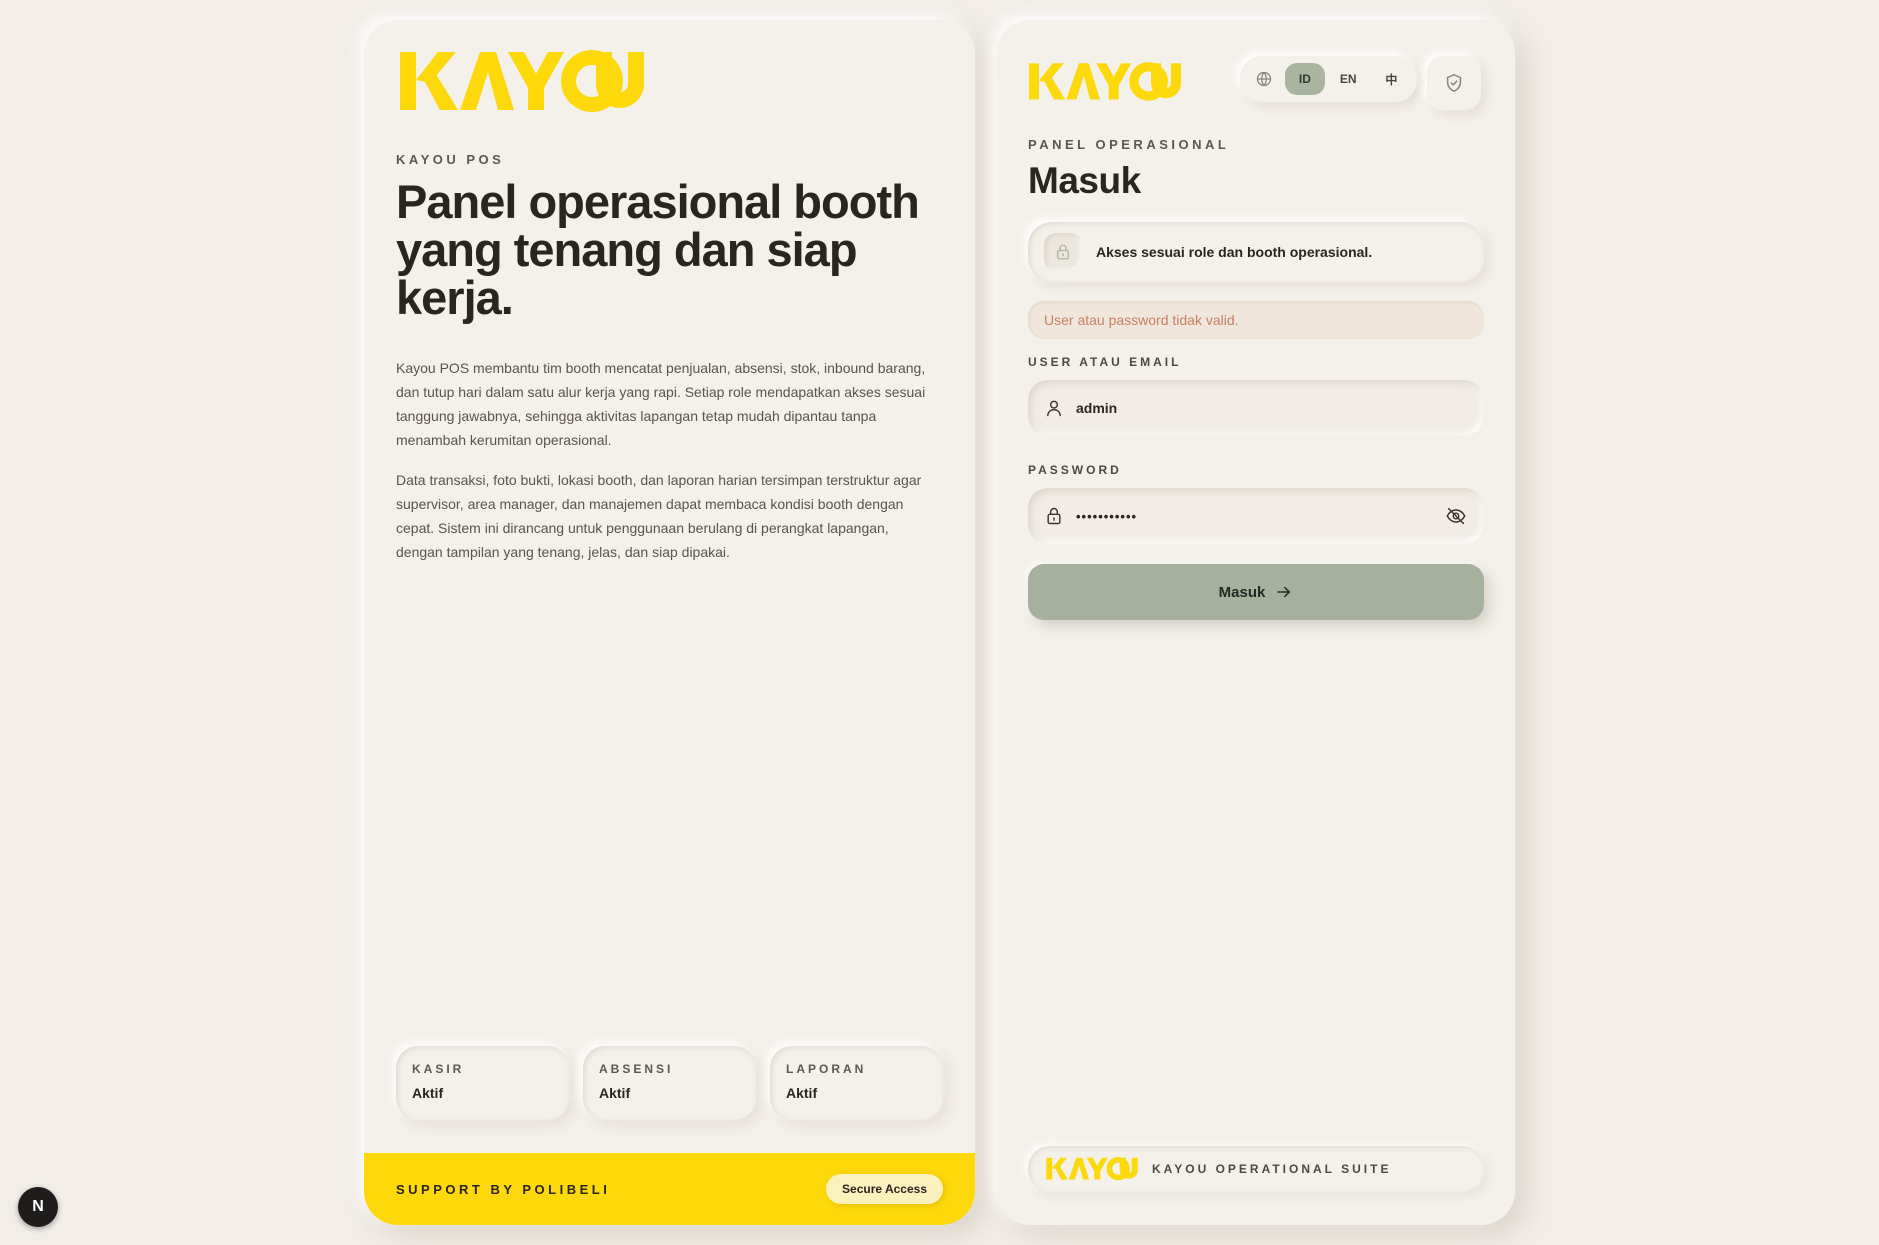 The width and height of the screenshot is (1879, 1245). What do you see at coordinates (1242, 592) in the screenshot?
I see `login-button-label: Masuk` at bounding box center [1242, 592].